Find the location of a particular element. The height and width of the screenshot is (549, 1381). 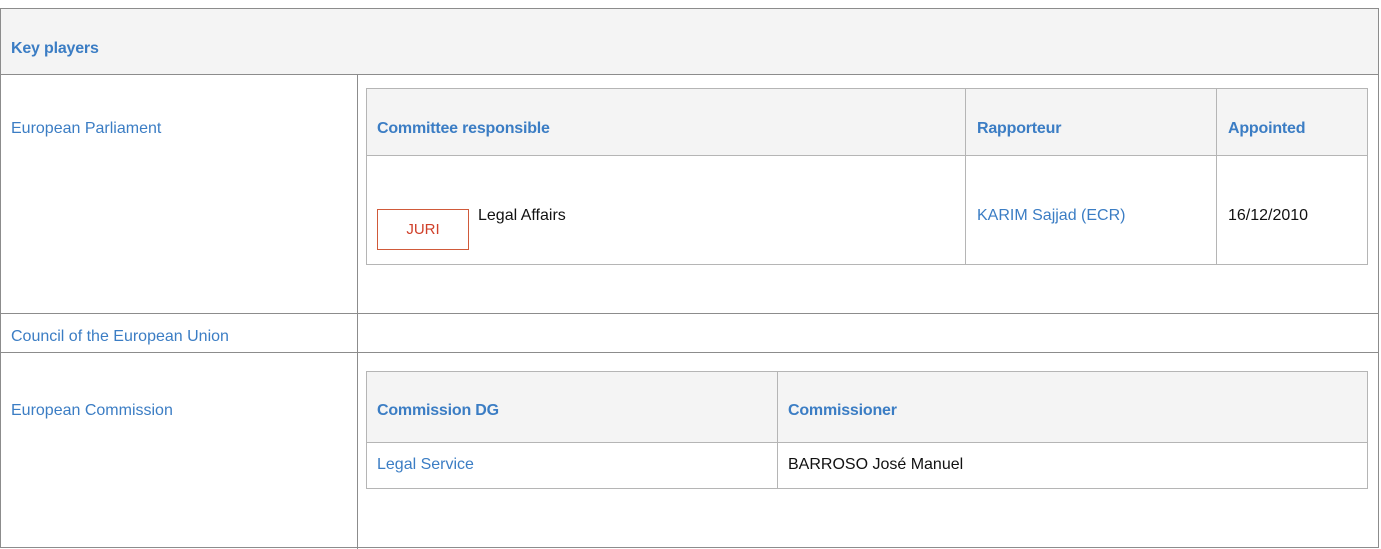

appointed-date: 16/12/2010 is located at coordinates (1268, 215).